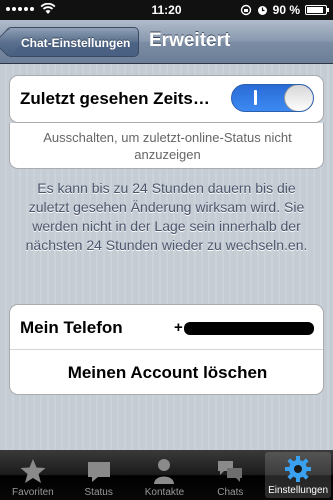 The width and height of the screenshot is (333, 500). I want to click on star-icon, so click(33, 471).